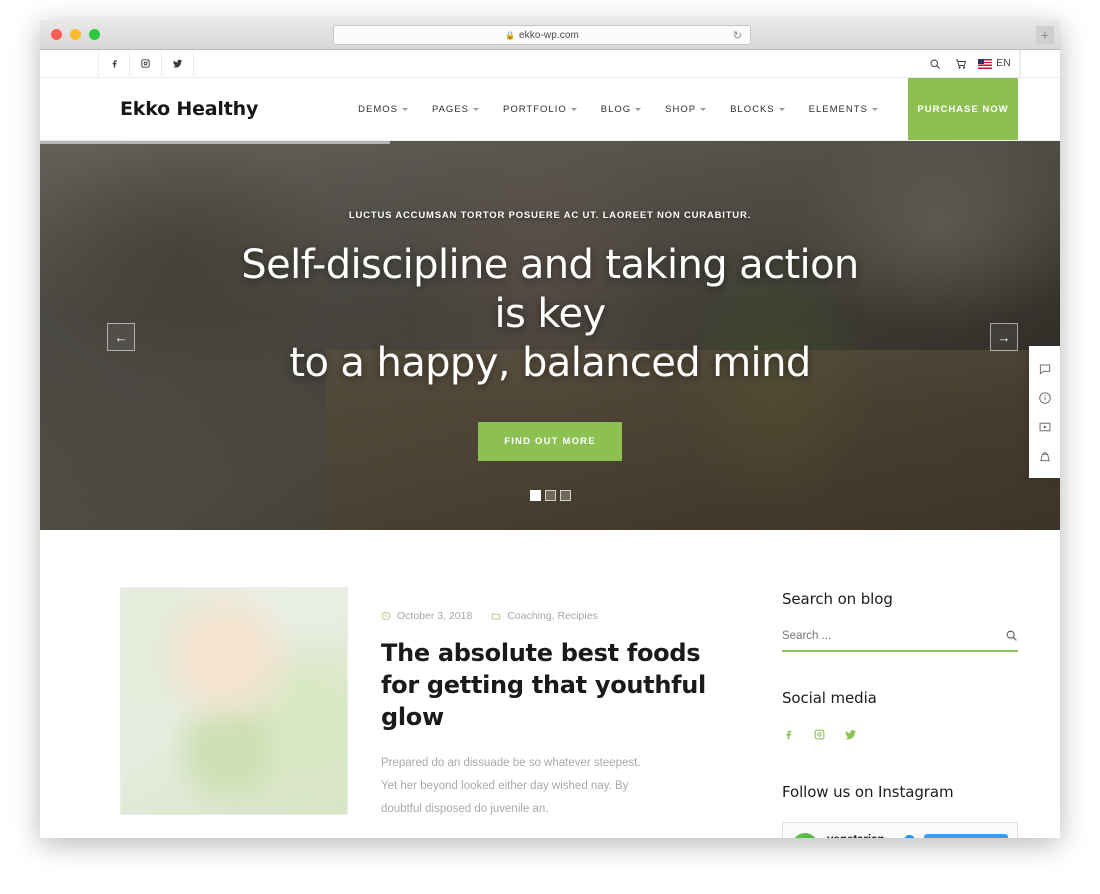 The image size is (1100, 894). I want to click on search-widget-title: Search on blog, so click(837, 599).